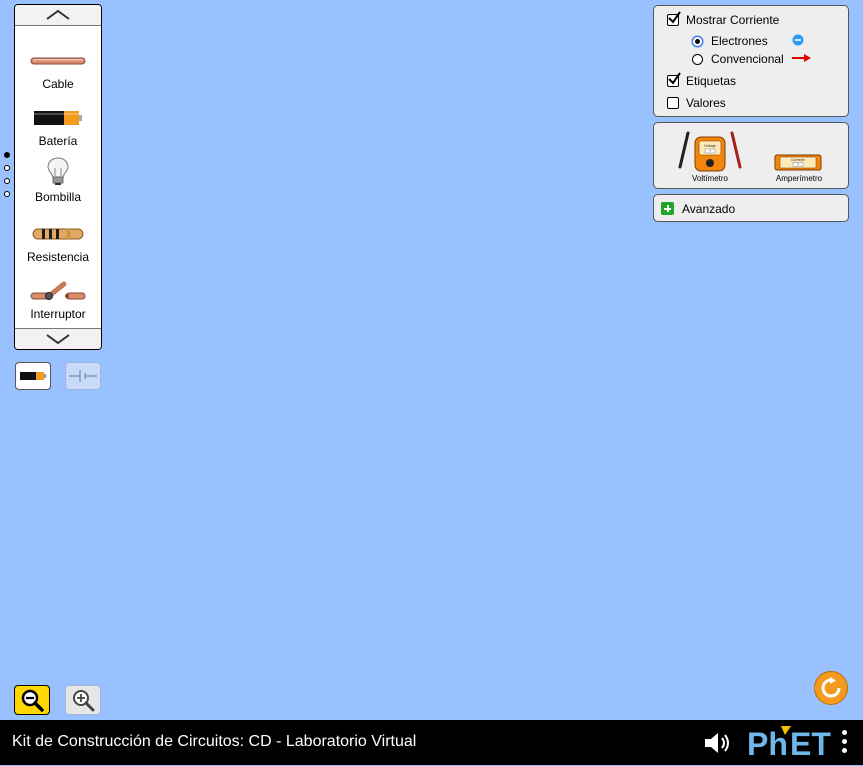  What do you see at coordinates (711, 81) in the screenshot?
I see `labels-label: Etiquetas` at bounding box center [711, 81].